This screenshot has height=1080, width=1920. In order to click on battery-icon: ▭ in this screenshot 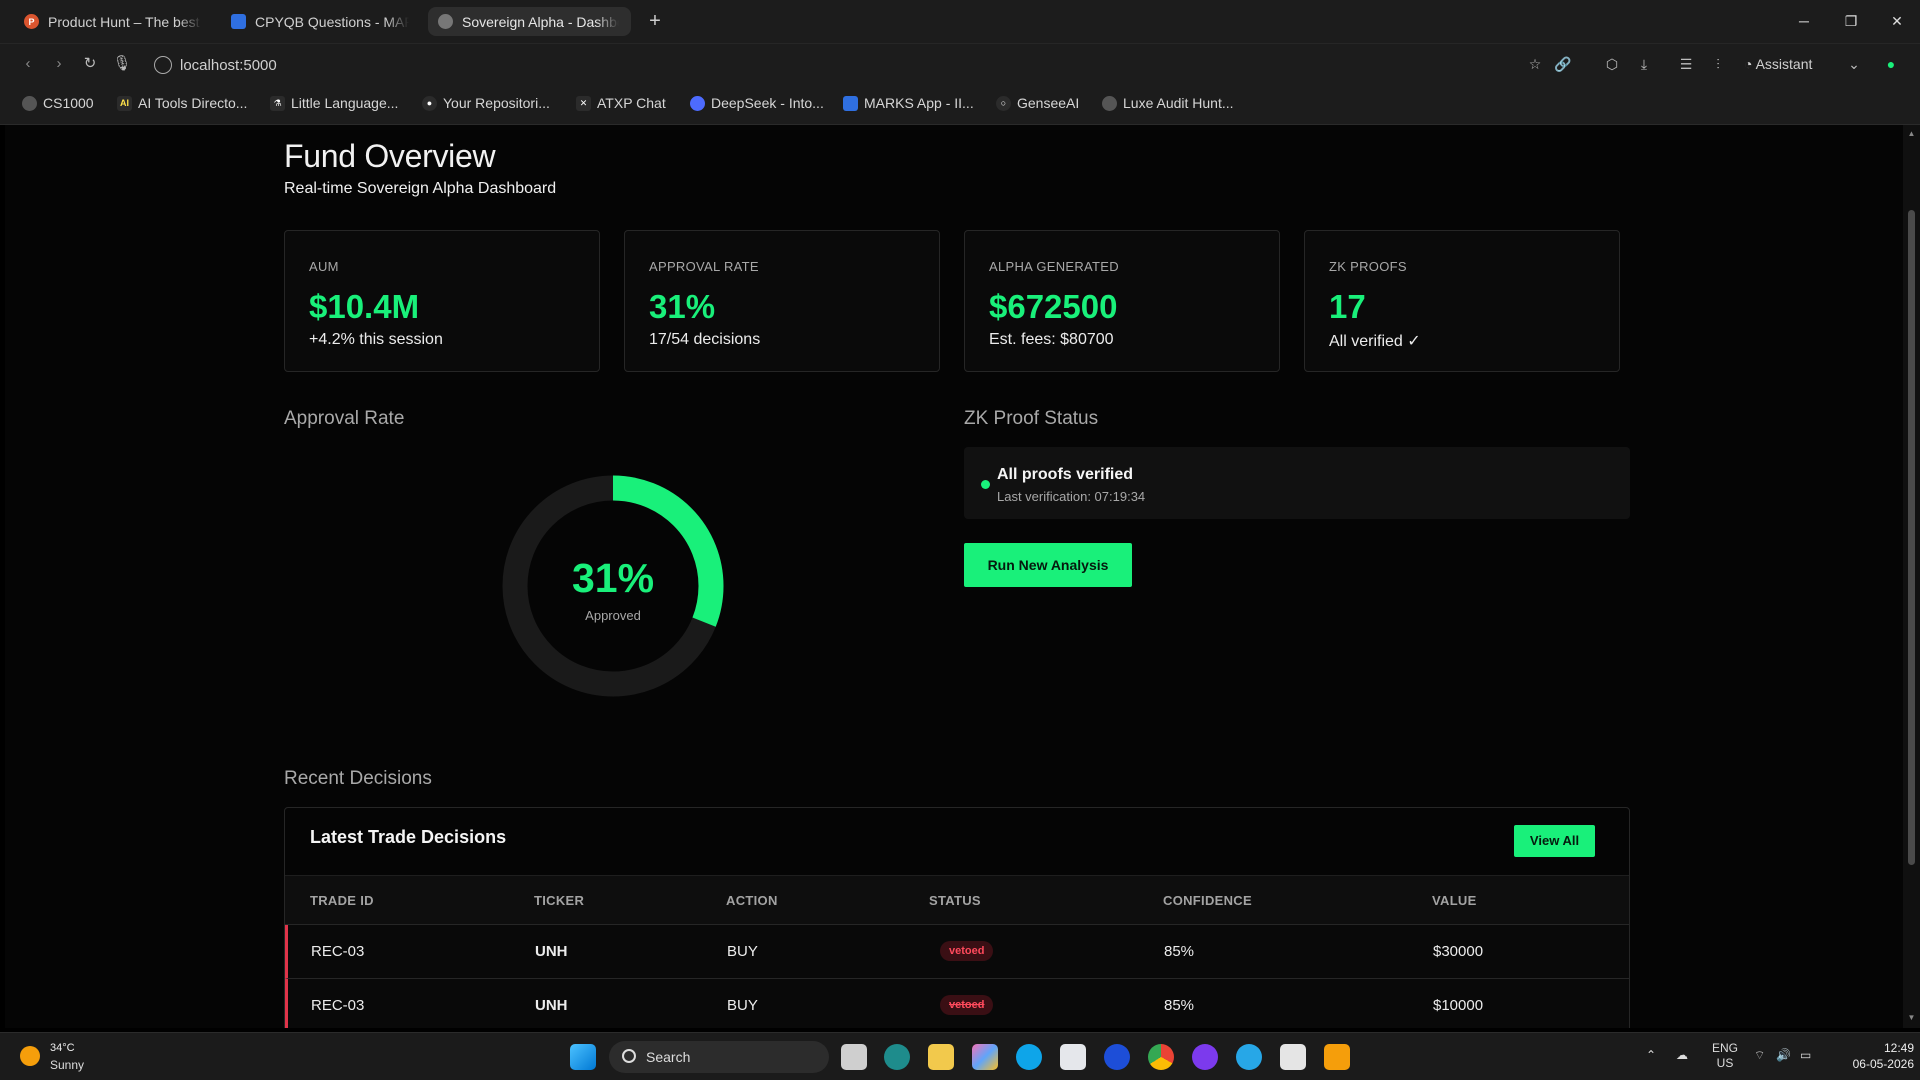, I will do `click(1805, 1055)`.